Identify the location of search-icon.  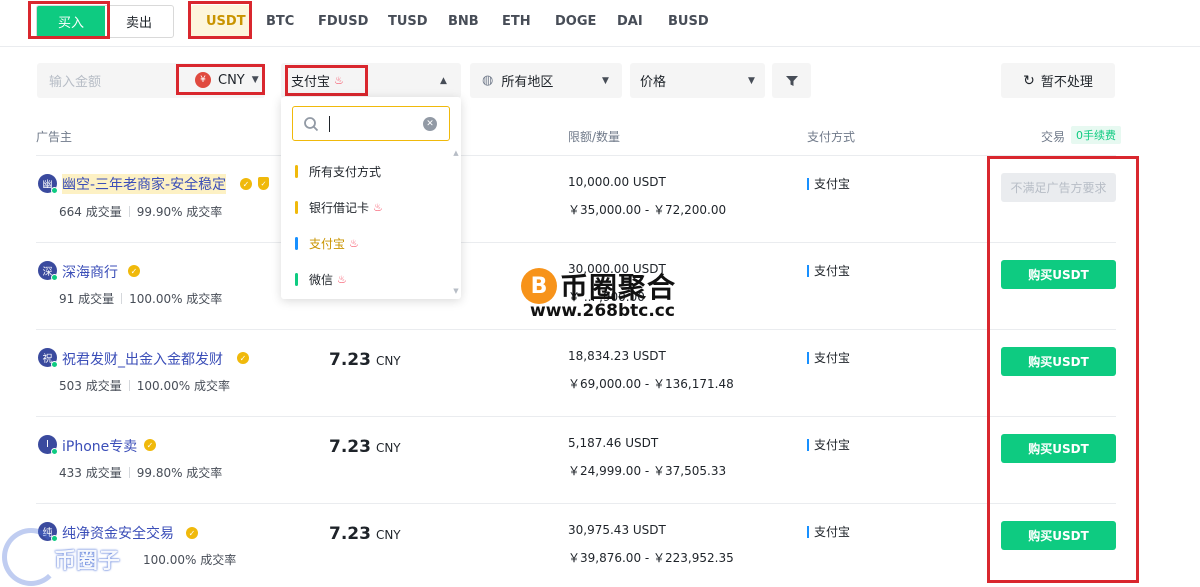
(311, 123).